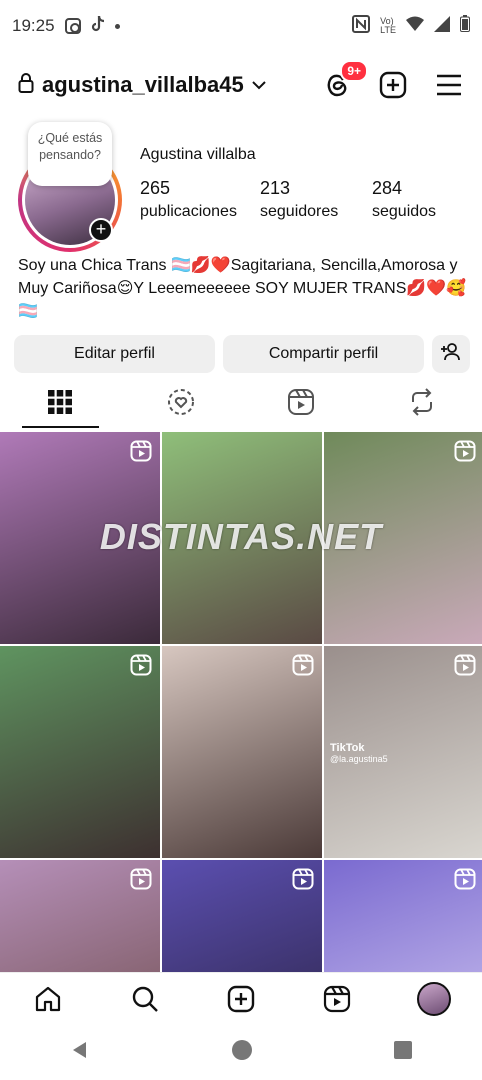 This screenshot has width=482, height=1080. What do you see at coordinates (114, 354) in the screenshot?
I see `edit-profile-button: Editar perfil` at bounding box center [114, 354].